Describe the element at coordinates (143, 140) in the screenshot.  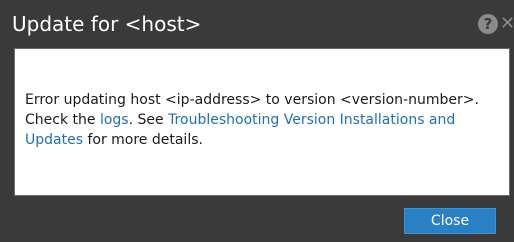
I see `message-text-3: for more details.` at that location.